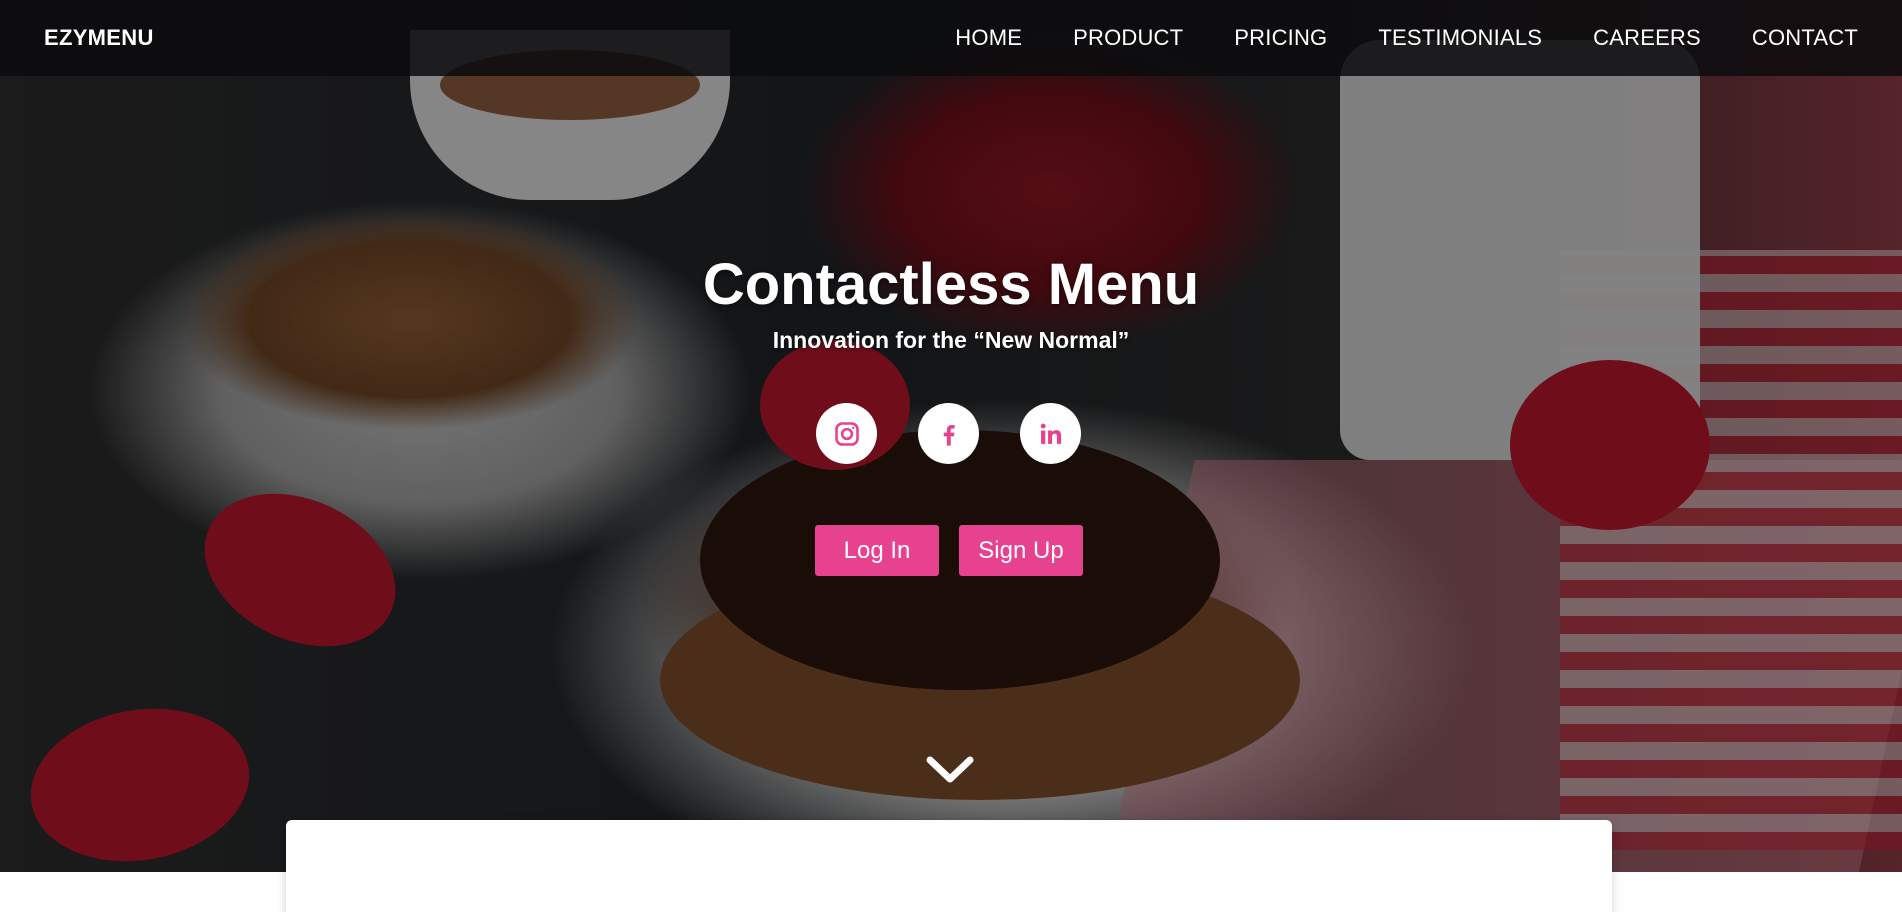 The height and width of the screenshot is (912, 1902). I want to click on nav-link-home: HOME, so click(988, 38).